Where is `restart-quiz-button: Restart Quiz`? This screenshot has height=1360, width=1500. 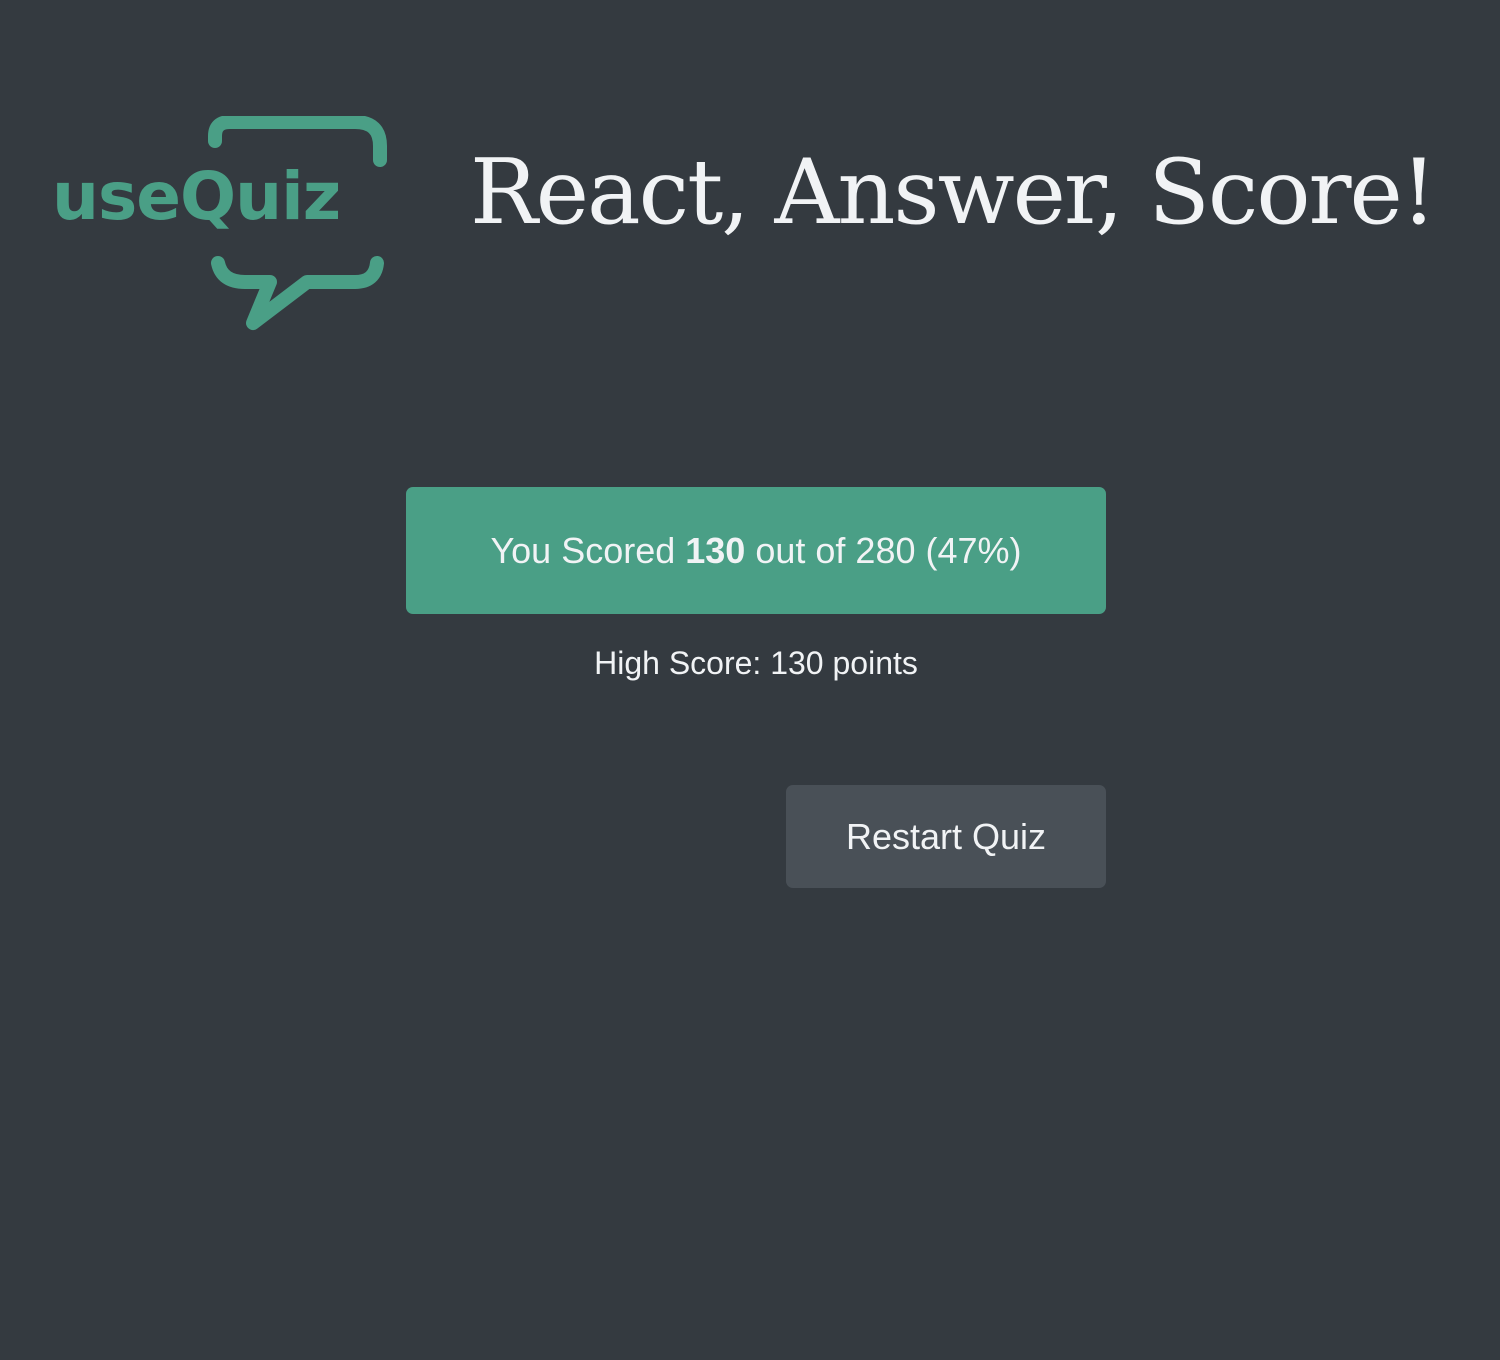
restart-quiz-button: Restart Quiz is located at coordinates (946, 836).